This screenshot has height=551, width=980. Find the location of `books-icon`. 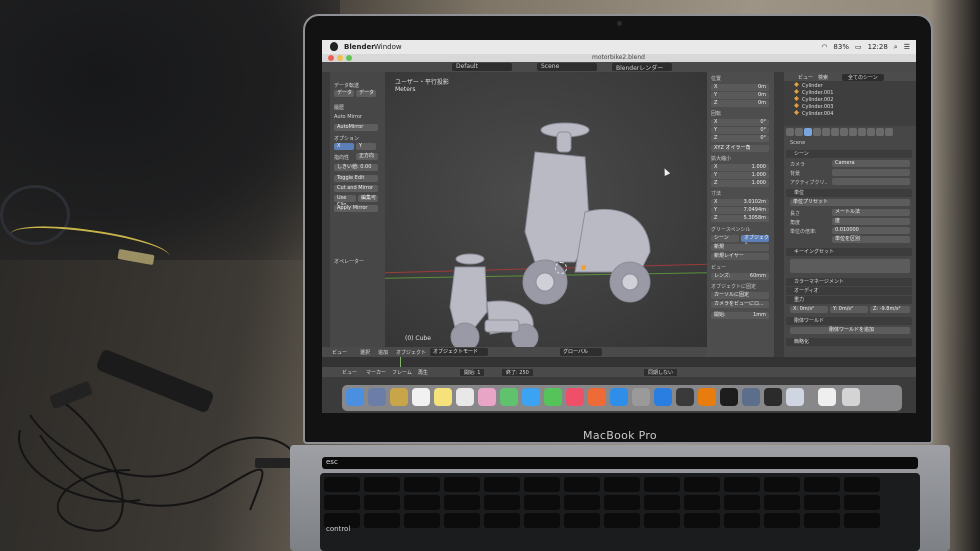

books-icon is located at coordinates (597, 397).